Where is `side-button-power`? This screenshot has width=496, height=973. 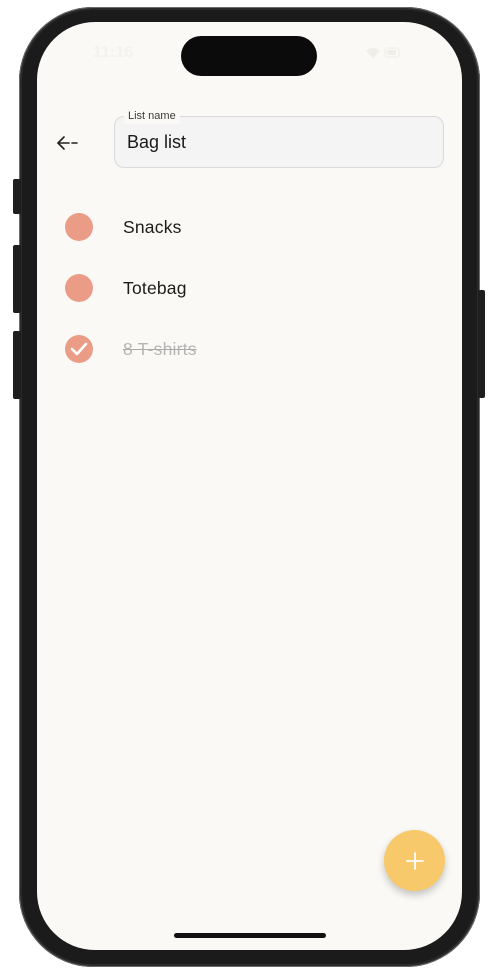
side-button-power is located at coordinates (481, 344).